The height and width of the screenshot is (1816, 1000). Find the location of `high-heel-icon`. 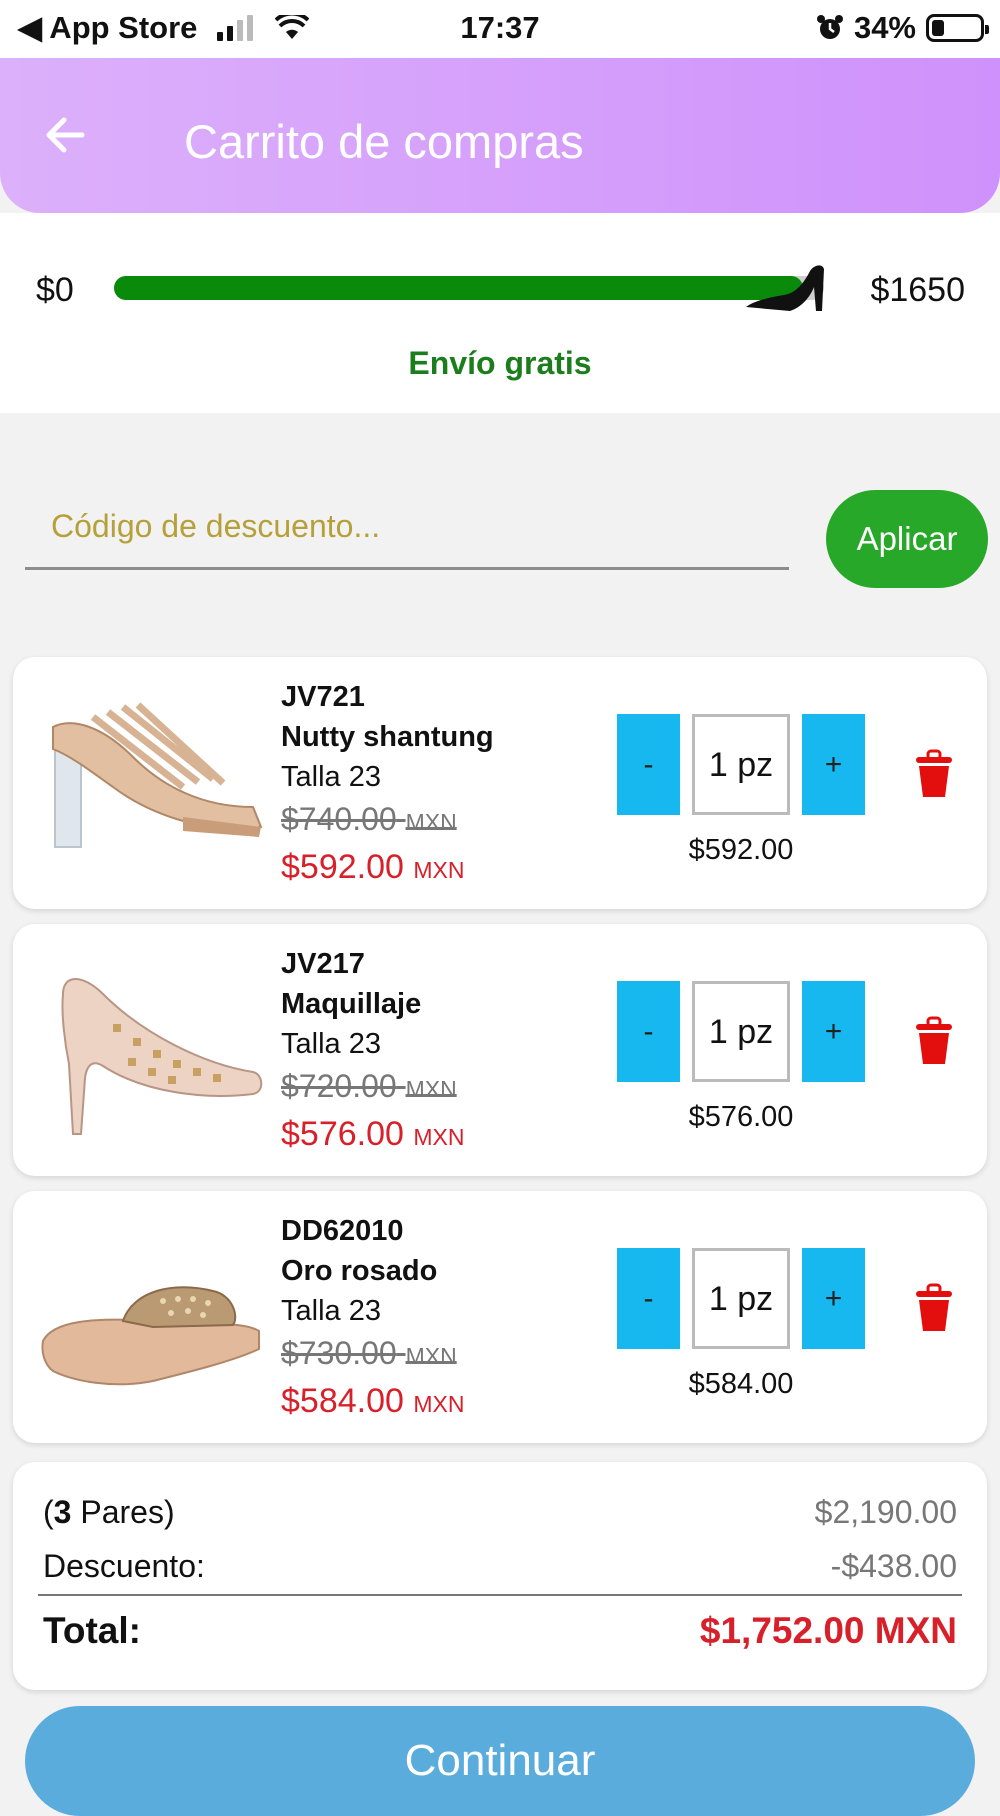

high-heel-icon is located at coordinates (785, 288).